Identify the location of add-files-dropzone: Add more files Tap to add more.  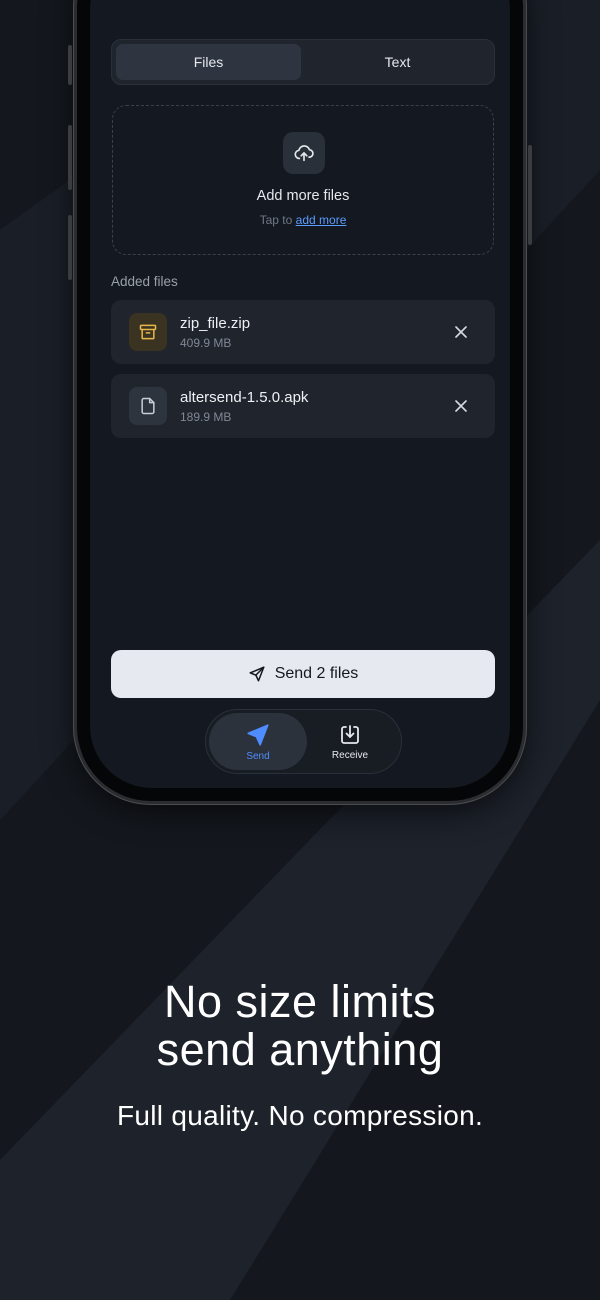
(303, 180).